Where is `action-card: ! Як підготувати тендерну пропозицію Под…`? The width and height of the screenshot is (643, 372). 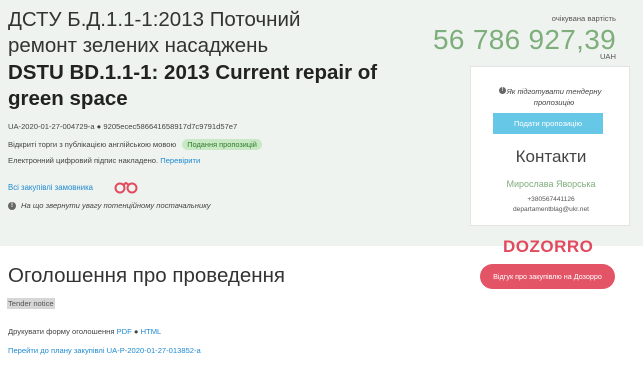 action-card: ! Як підготувати тендерну пропозицію Под… is located at coordinates (550, 146).